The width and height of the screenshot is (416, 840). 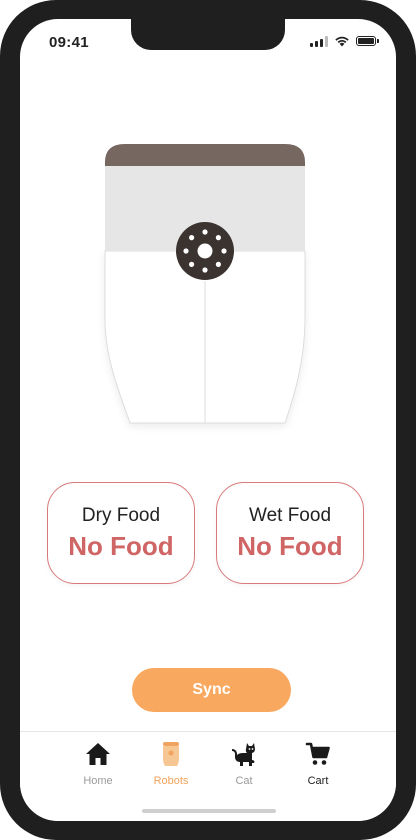 What do you see at coordinates (121, 546) in the screenshot?
I see `dry-food-status: No Food` at bounding box center [121, 546].